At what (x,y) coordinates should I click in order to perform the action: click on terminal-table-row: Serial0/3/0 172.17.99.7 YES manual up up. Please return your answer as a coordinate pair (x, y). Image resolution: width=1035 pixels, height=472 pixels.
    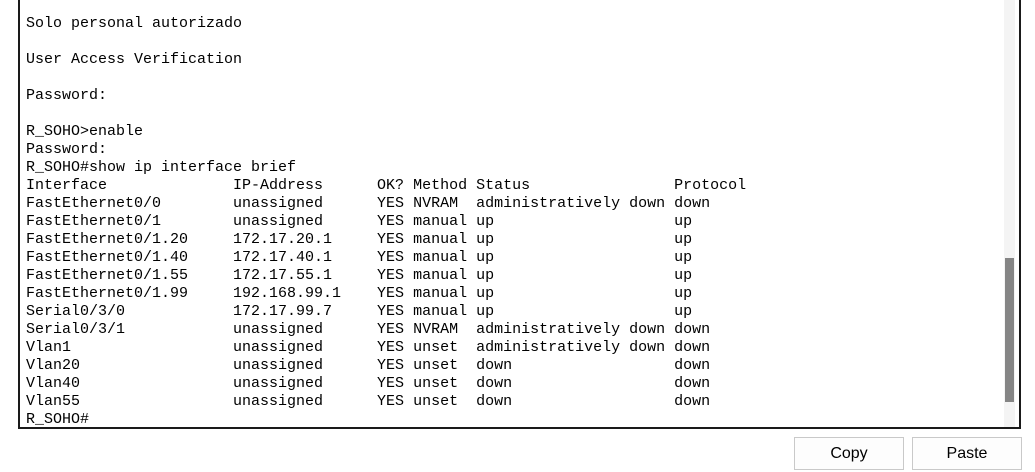
    Looking at the image, I should click on (359, 311).